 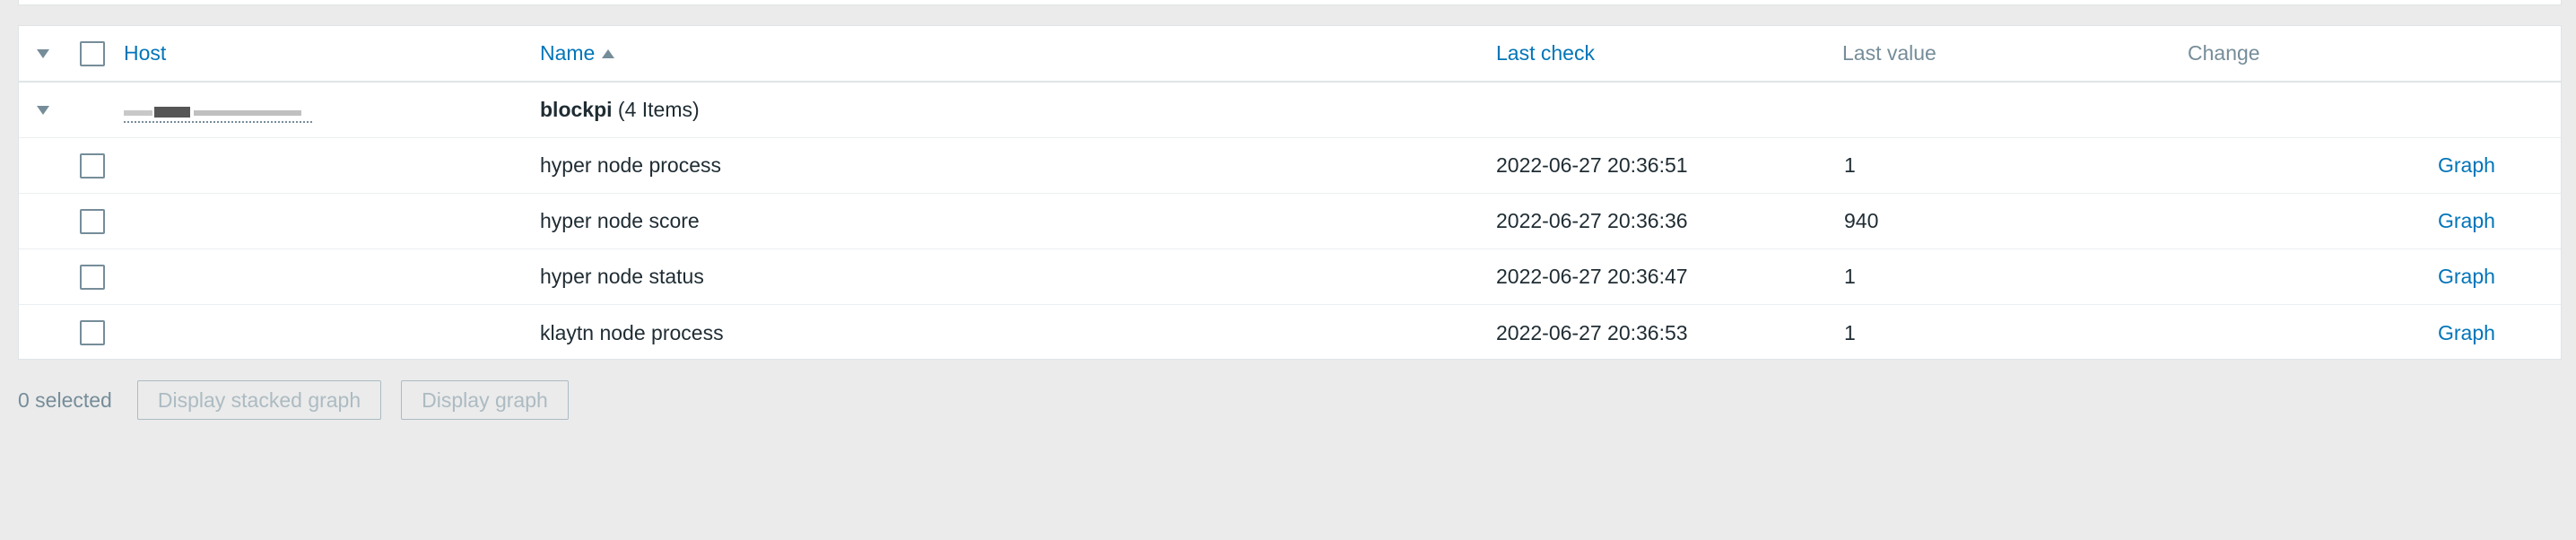 What do you see at coordinates (218, 113) in the screenshot?
I see `redacted-host-name` at bounding box center [218, 113].